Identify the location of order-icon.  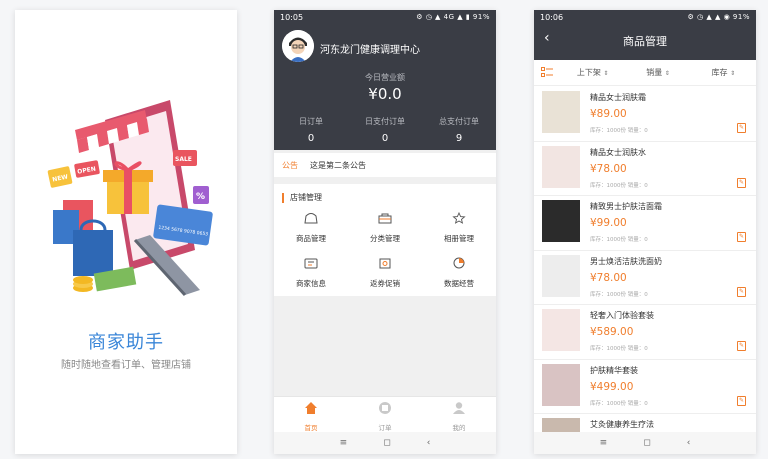
(385, 408).